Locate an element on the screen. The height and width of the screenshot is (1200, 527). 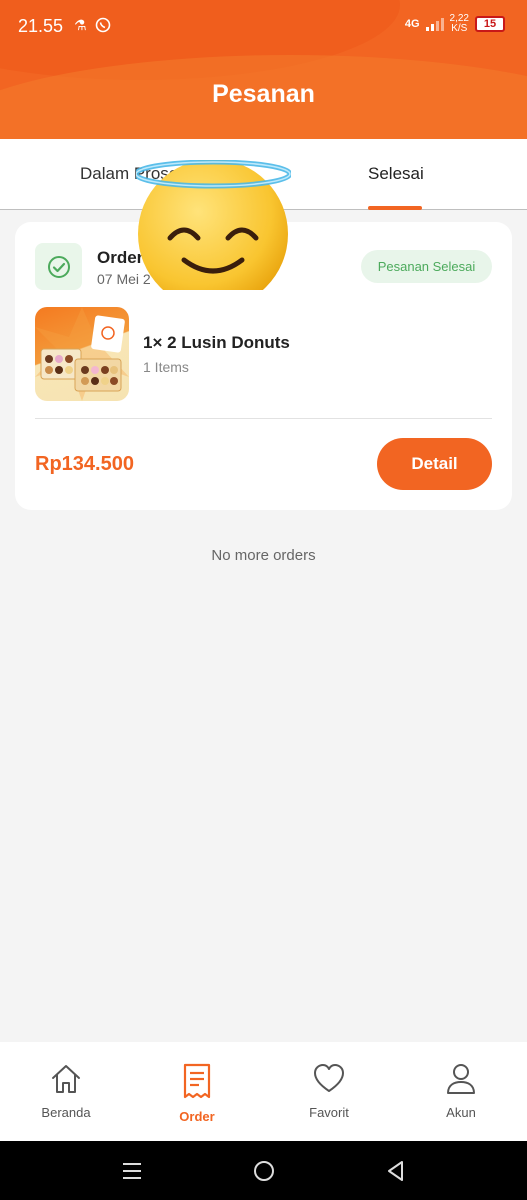
flask-icon: ⚗ is located at coordinates (80, 25).